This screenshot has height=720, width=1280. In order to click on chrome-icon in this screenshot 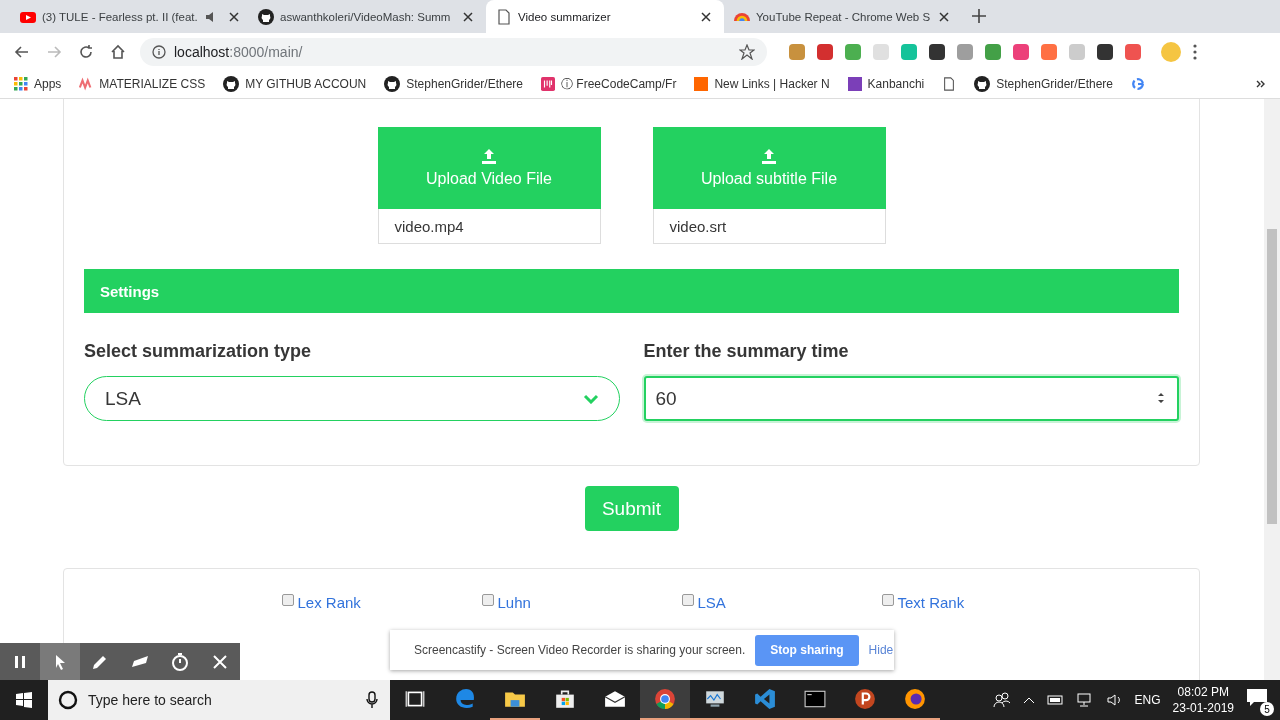, I will do `click(665, 699)`.